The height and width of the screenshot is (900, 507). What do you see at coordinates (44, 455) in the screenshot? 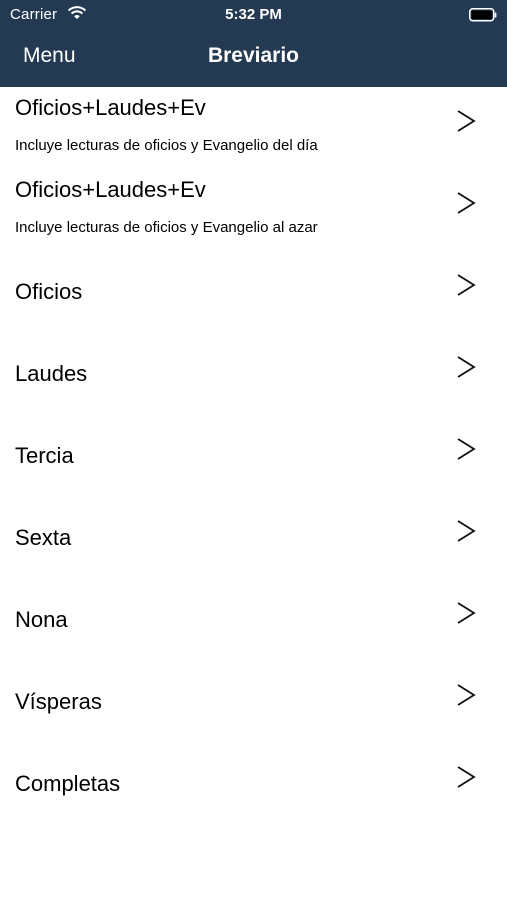
I see `list-item-title: Tercia` at bounding box center [44, 455].